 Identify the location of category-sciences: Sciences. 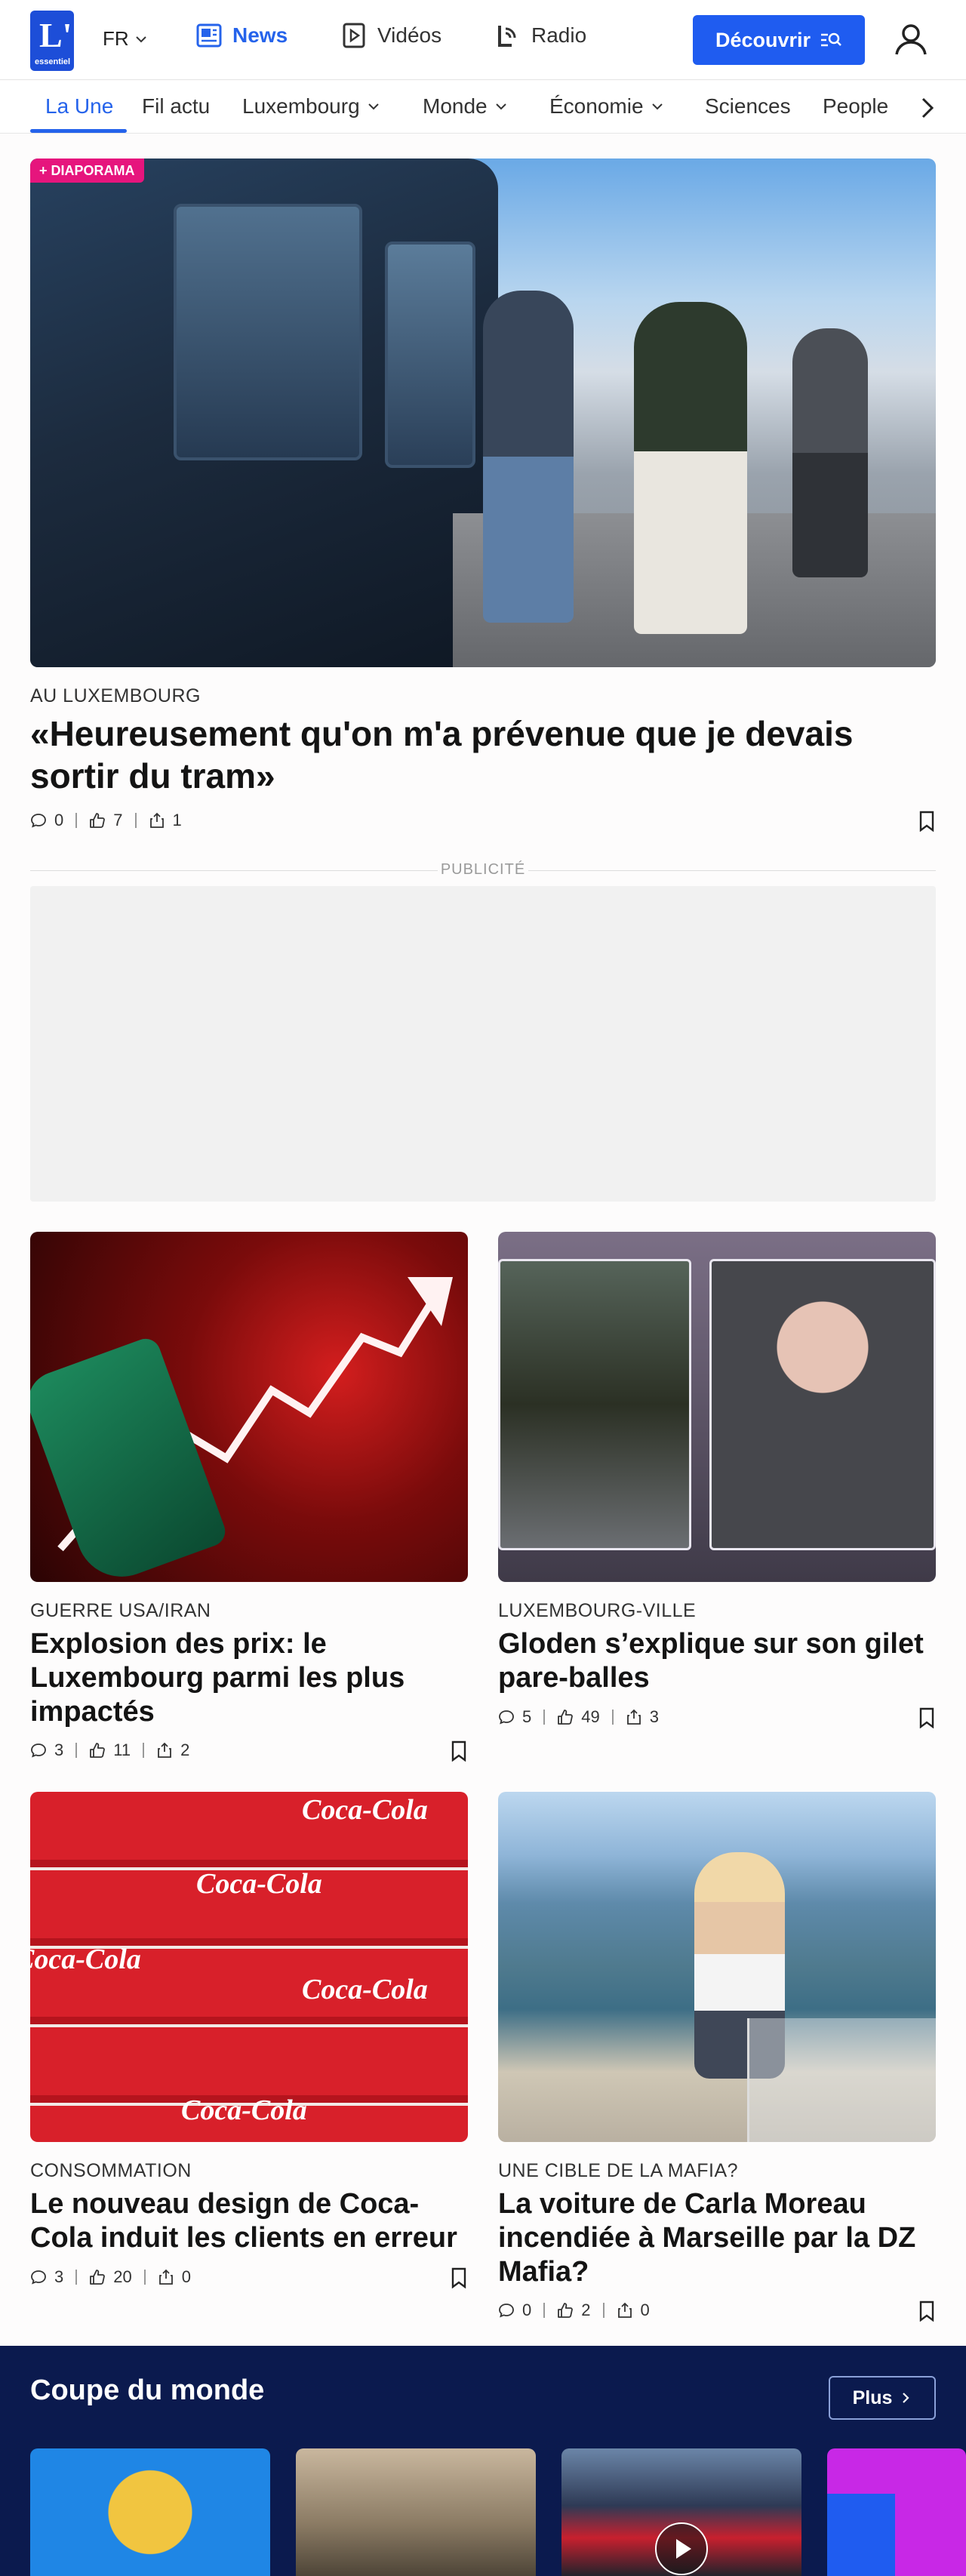
(748, 106).